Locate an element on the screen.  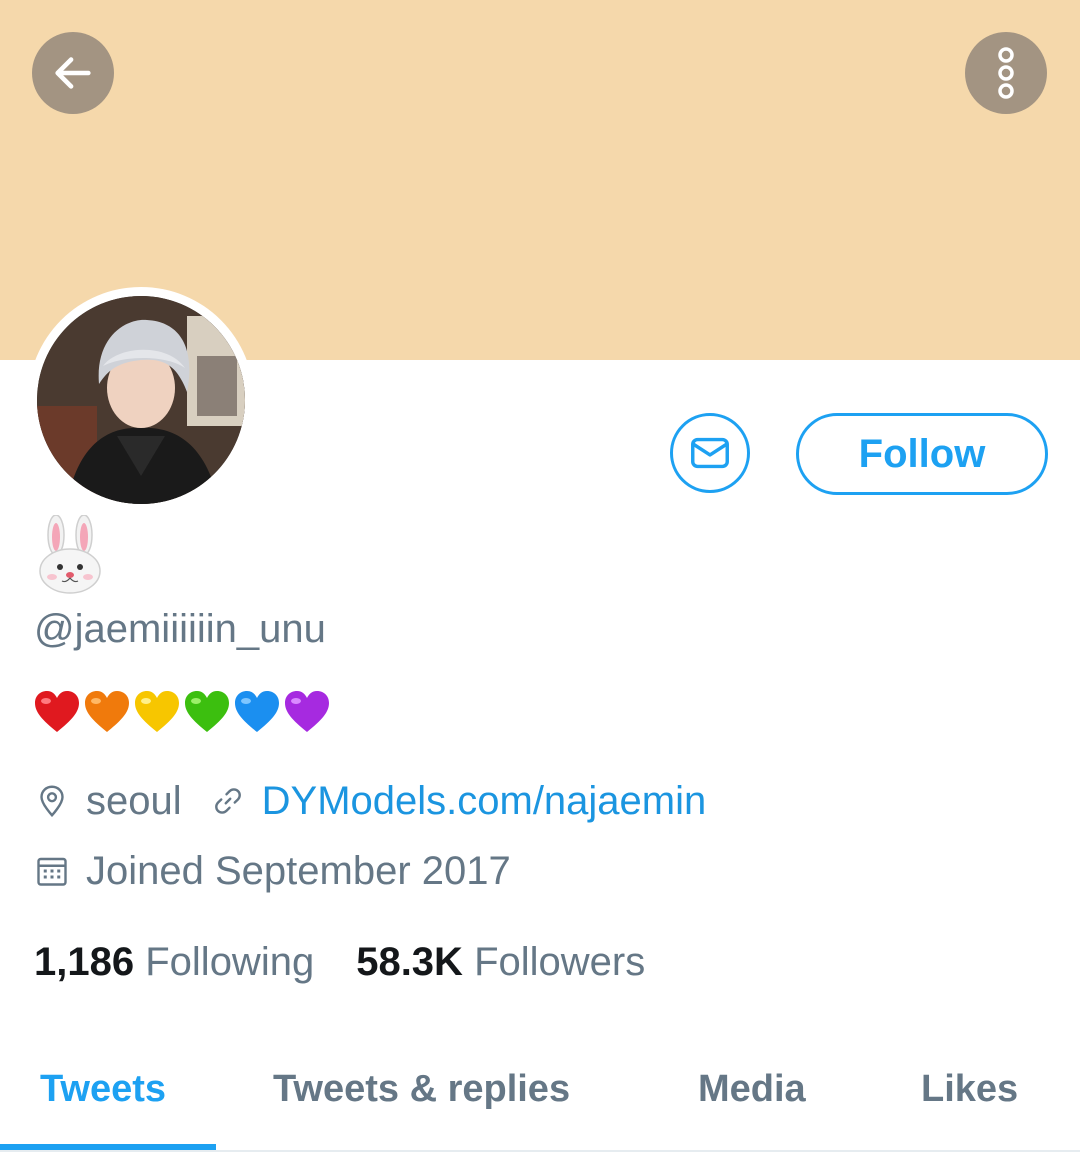
mail-icon is located at coordinates (710, 453).